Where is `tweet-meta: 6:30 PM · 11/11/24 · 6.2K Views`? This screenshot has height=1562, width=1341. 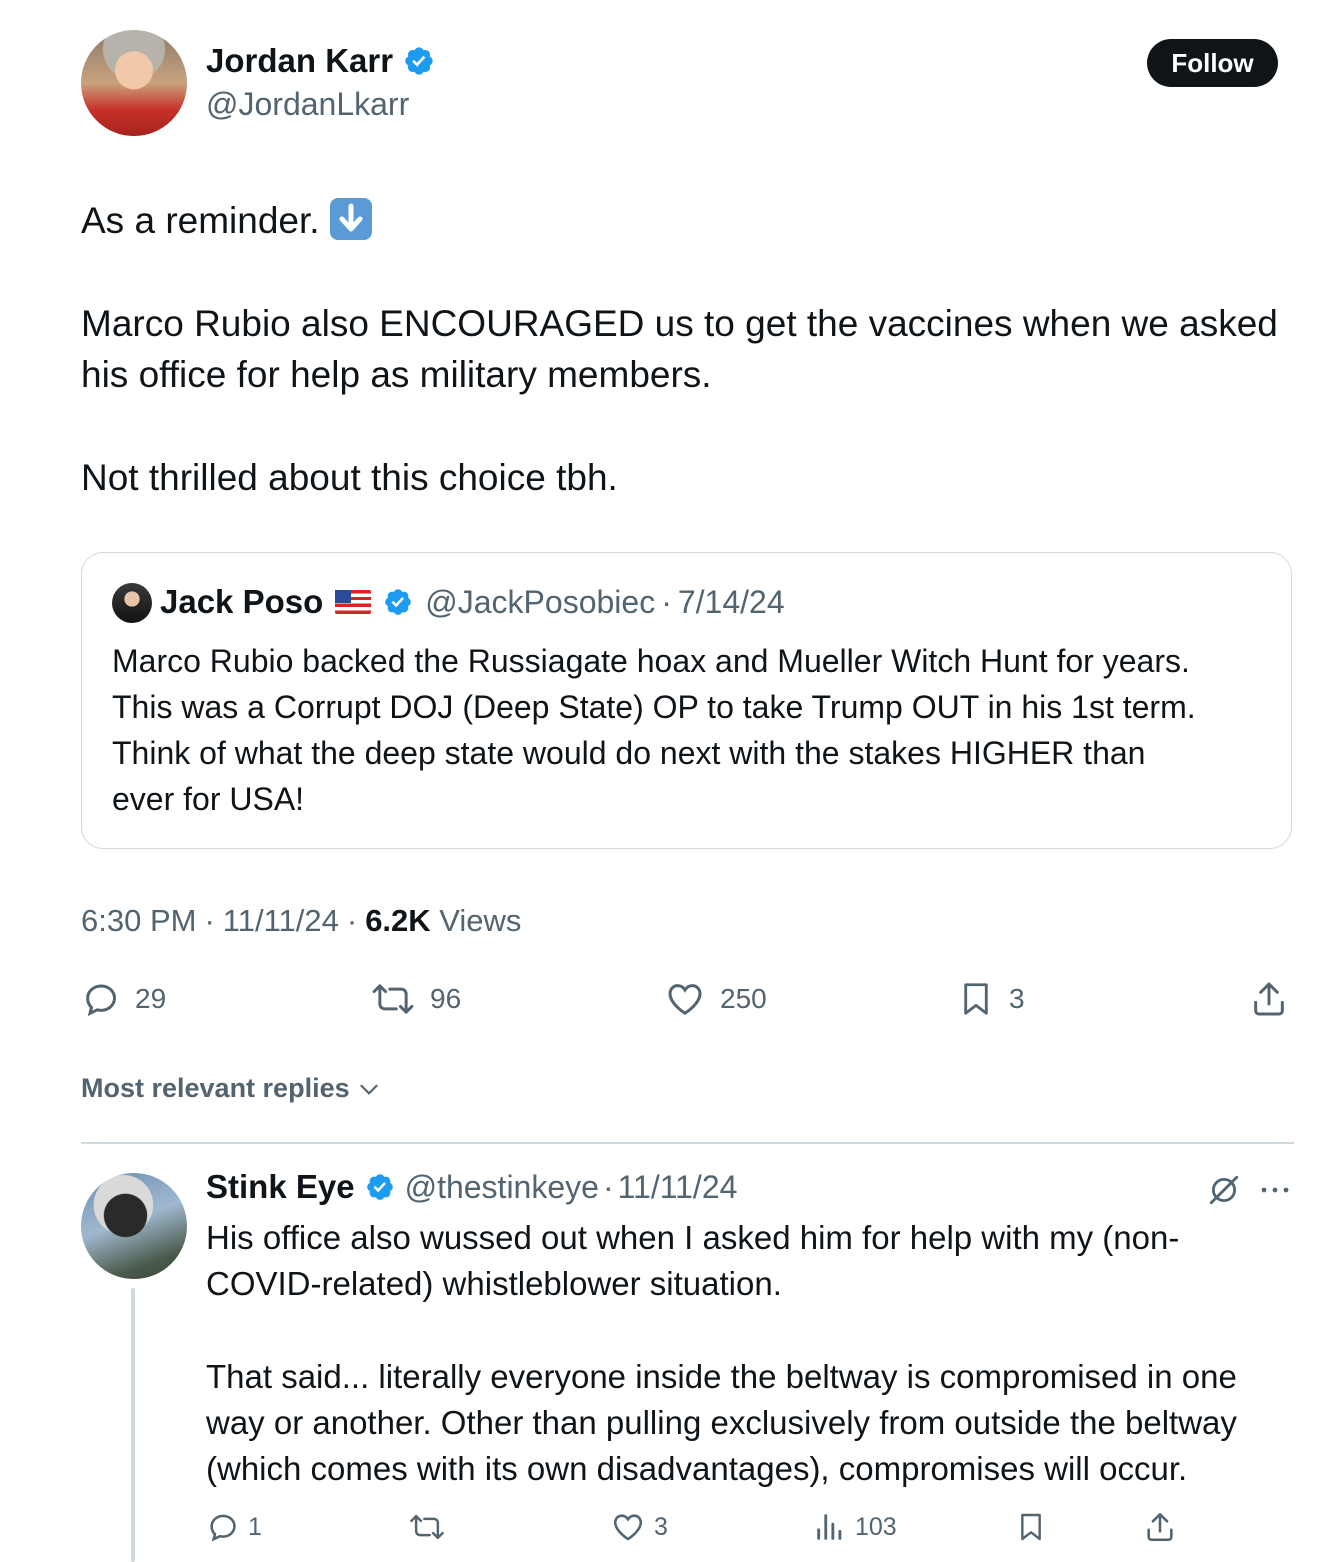
tweet-meta: 6:30 PM · 11/11/24 · 6.2K Views is located at coordinates (301, 921).